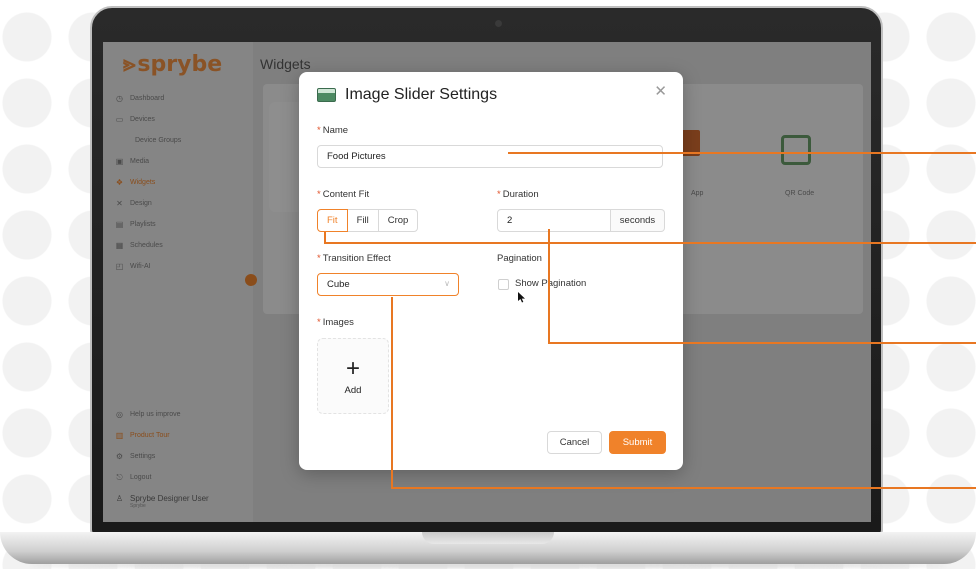 The width and height of the screenshot is (976, 569). I want to click on transition-effect-select: Cube ∨, so click(388, 284).